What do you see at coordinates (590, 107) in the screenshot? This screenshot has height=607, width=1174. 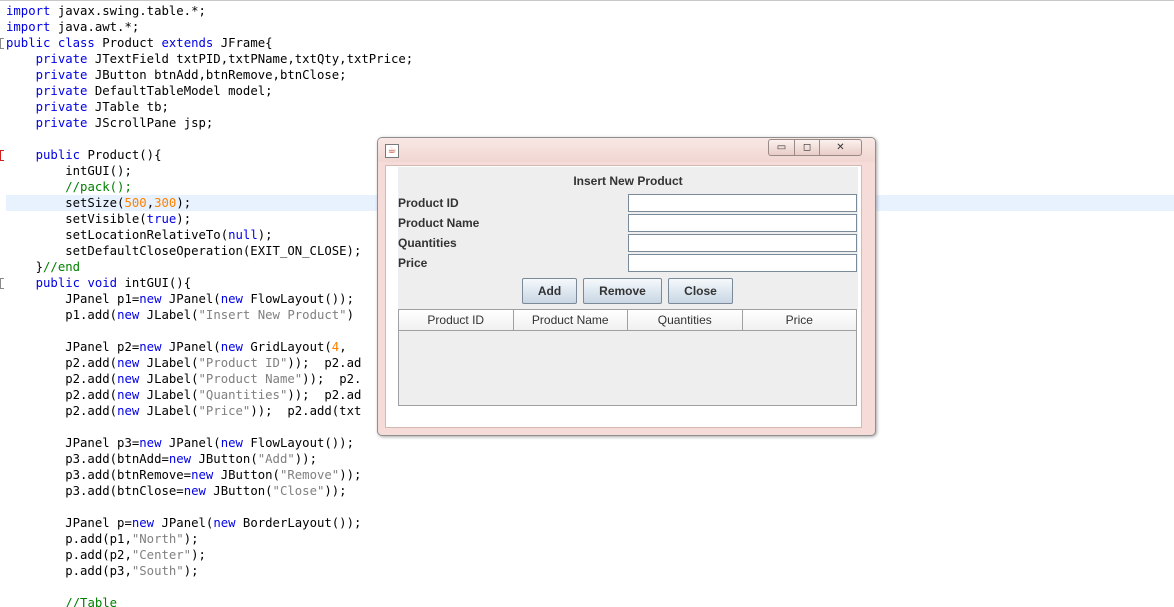 I see `code-line: private JTable tb;` at bounding box center [590, 107].